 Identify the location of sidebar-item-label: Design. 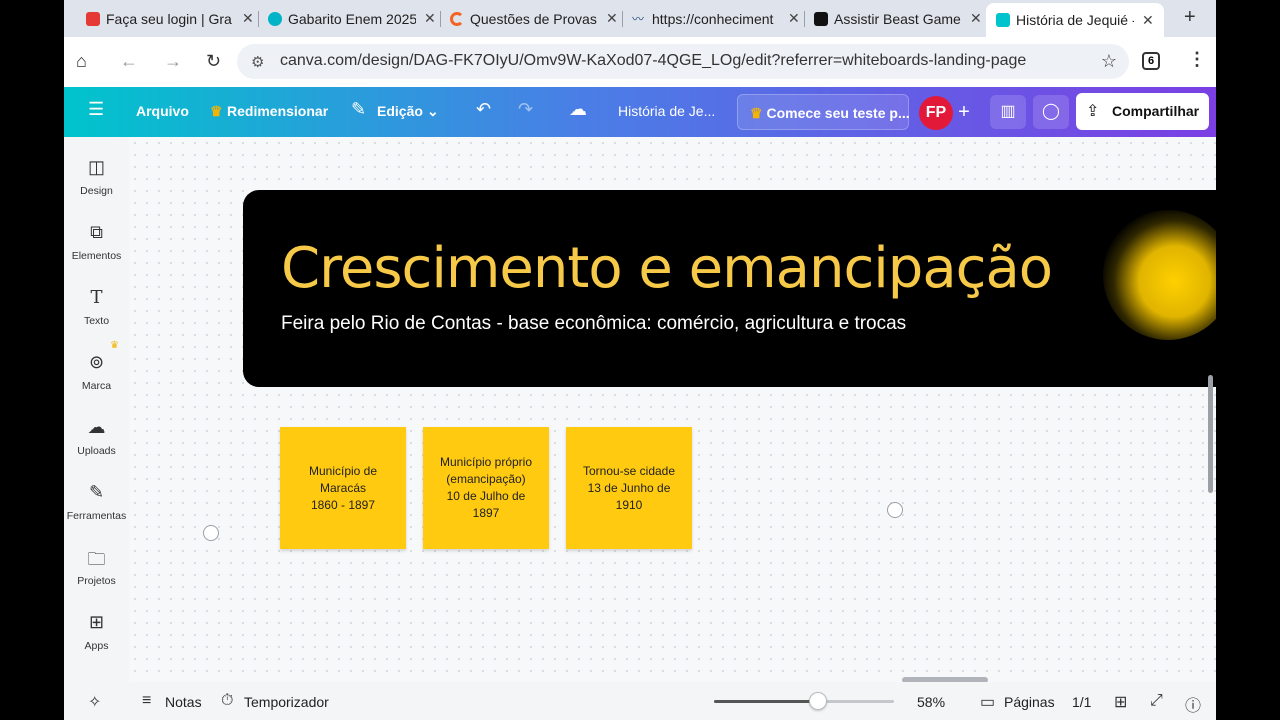
(96, 191).